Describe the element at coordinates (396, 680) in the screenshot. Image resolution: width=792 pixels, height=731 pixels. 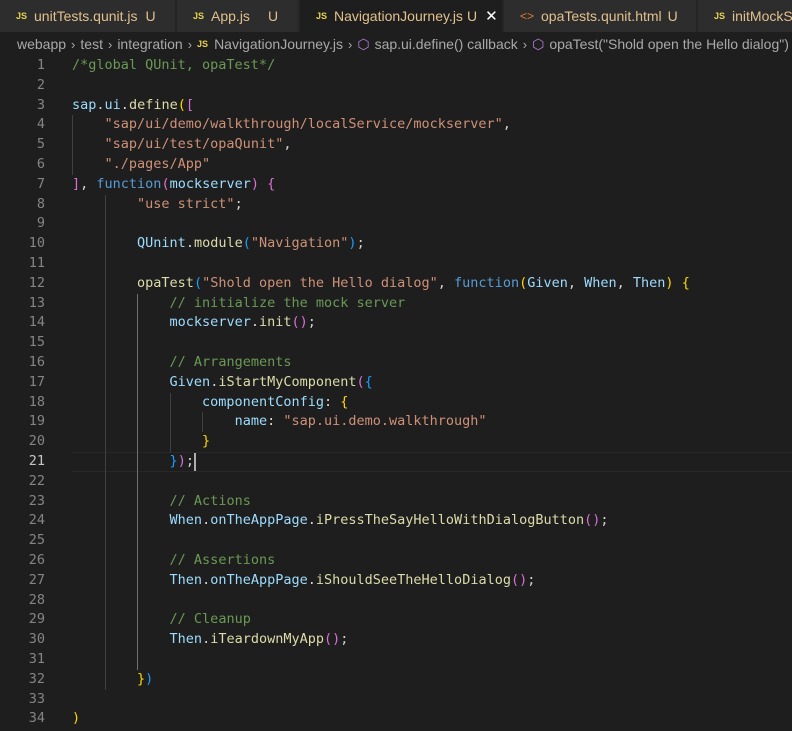
I see `code-line: 32 })` at that location.